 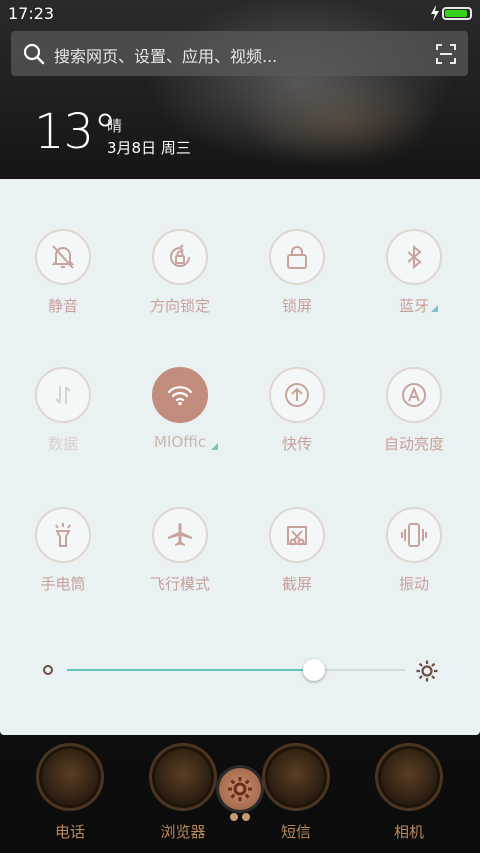 I want to click on tile-auto-brightness: 自动亮度, so click(x=415, y=422).